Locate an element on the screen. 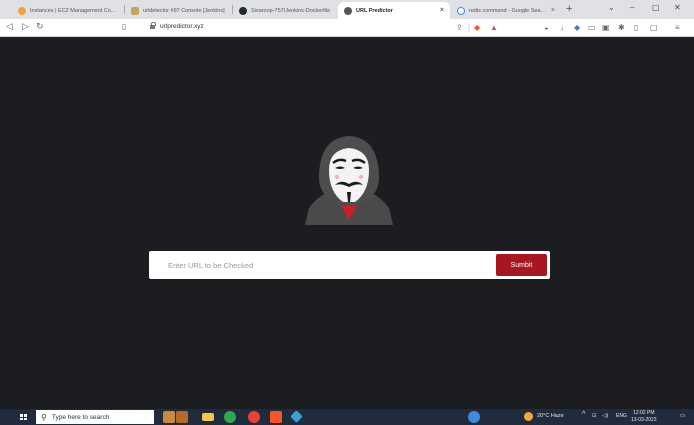 The image size is (694, 425). chrome-icon is located at coordinates (254, 417).